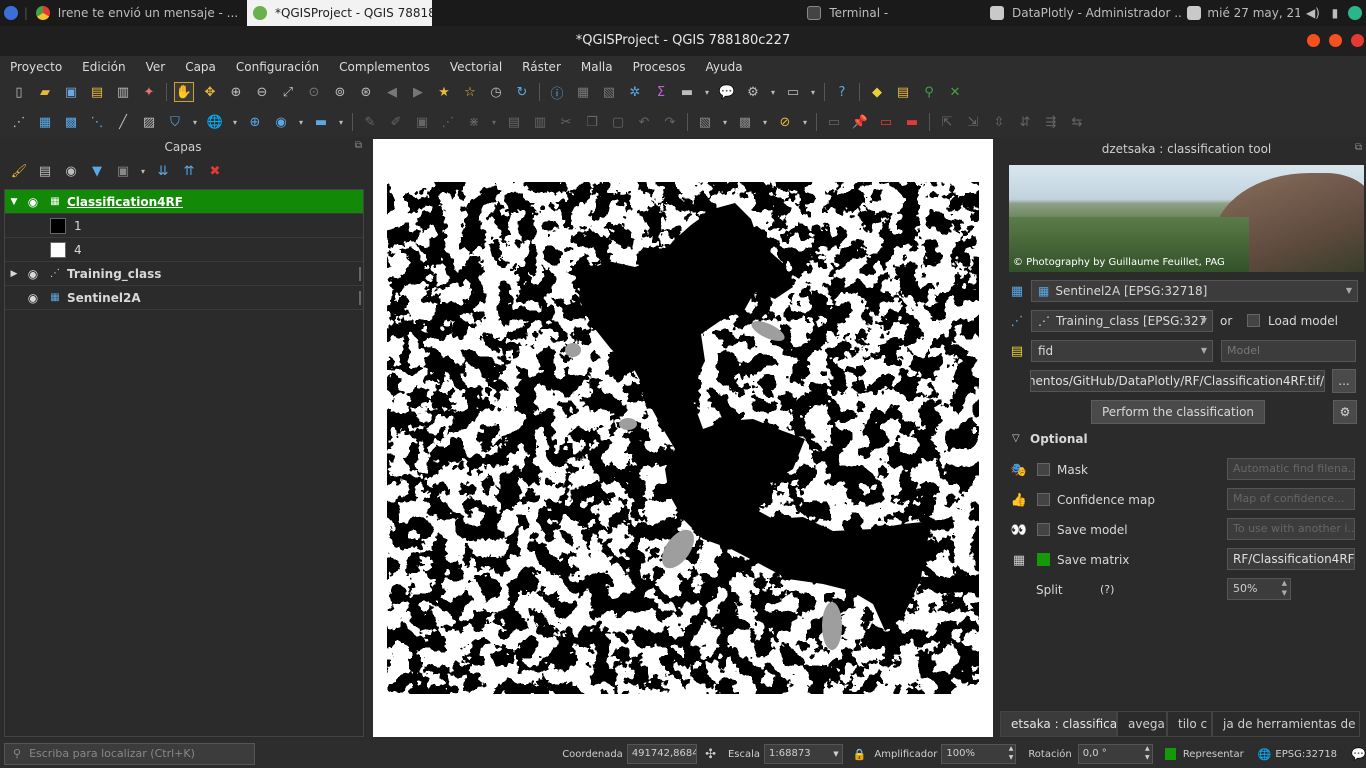 This screenshot has height=768, width=1366. Describe the element at coordinates (955, 92) in the screenshot. I see `tools-icon: ✕` at that location.